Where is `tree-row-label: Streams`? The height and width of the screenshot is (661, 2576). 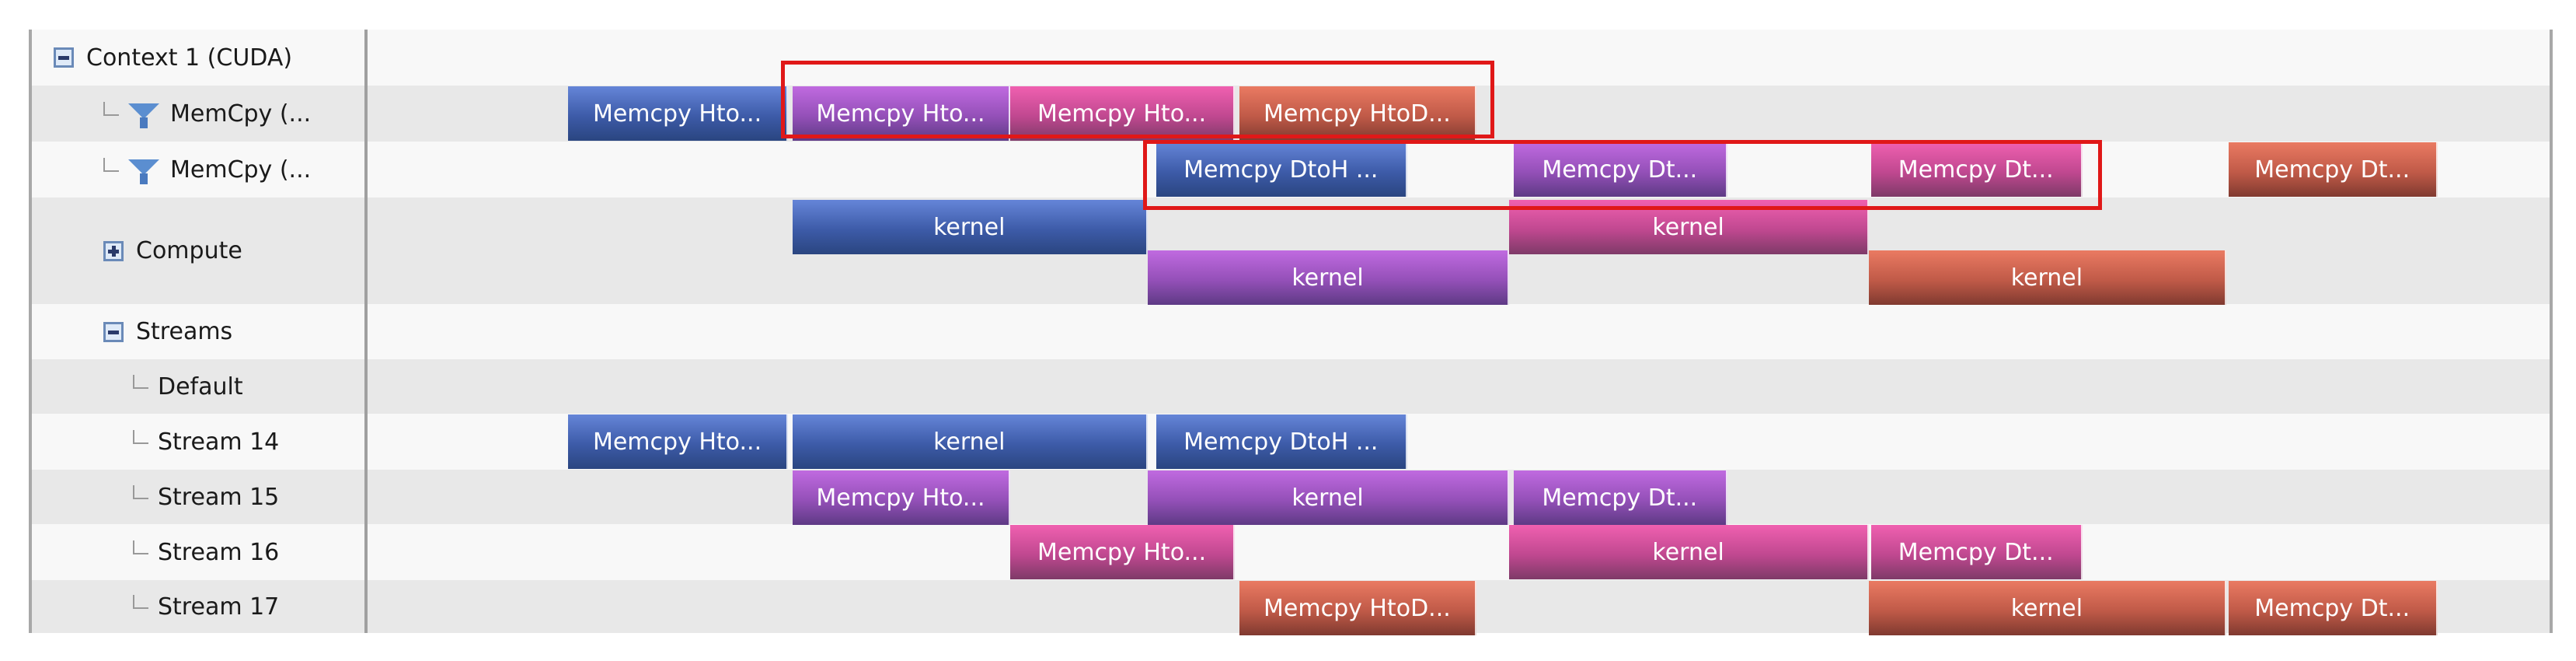 tree-row-label: Streams is located at coordinates (167, 331).